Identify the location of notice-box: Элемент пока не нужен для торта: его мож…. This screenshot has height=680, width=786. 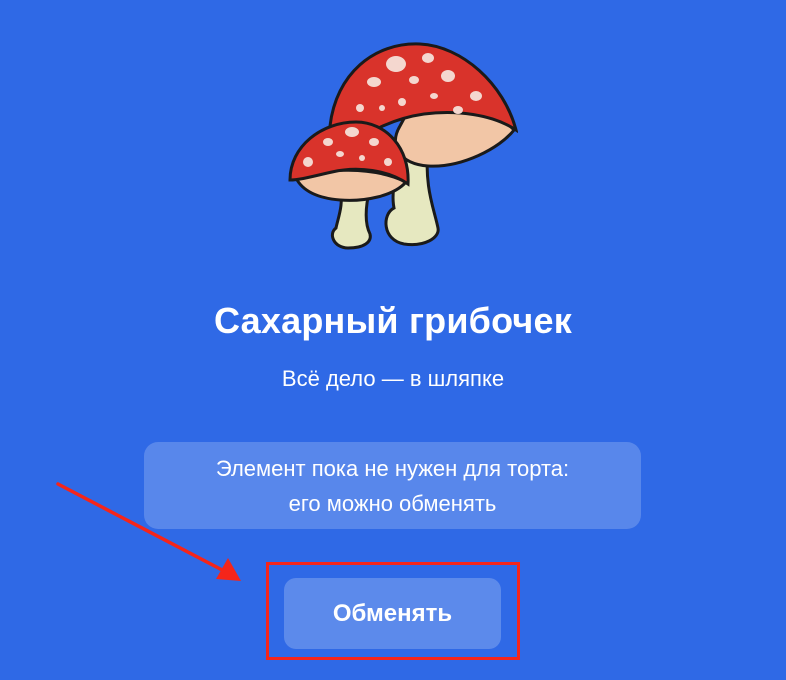
(392, 485).